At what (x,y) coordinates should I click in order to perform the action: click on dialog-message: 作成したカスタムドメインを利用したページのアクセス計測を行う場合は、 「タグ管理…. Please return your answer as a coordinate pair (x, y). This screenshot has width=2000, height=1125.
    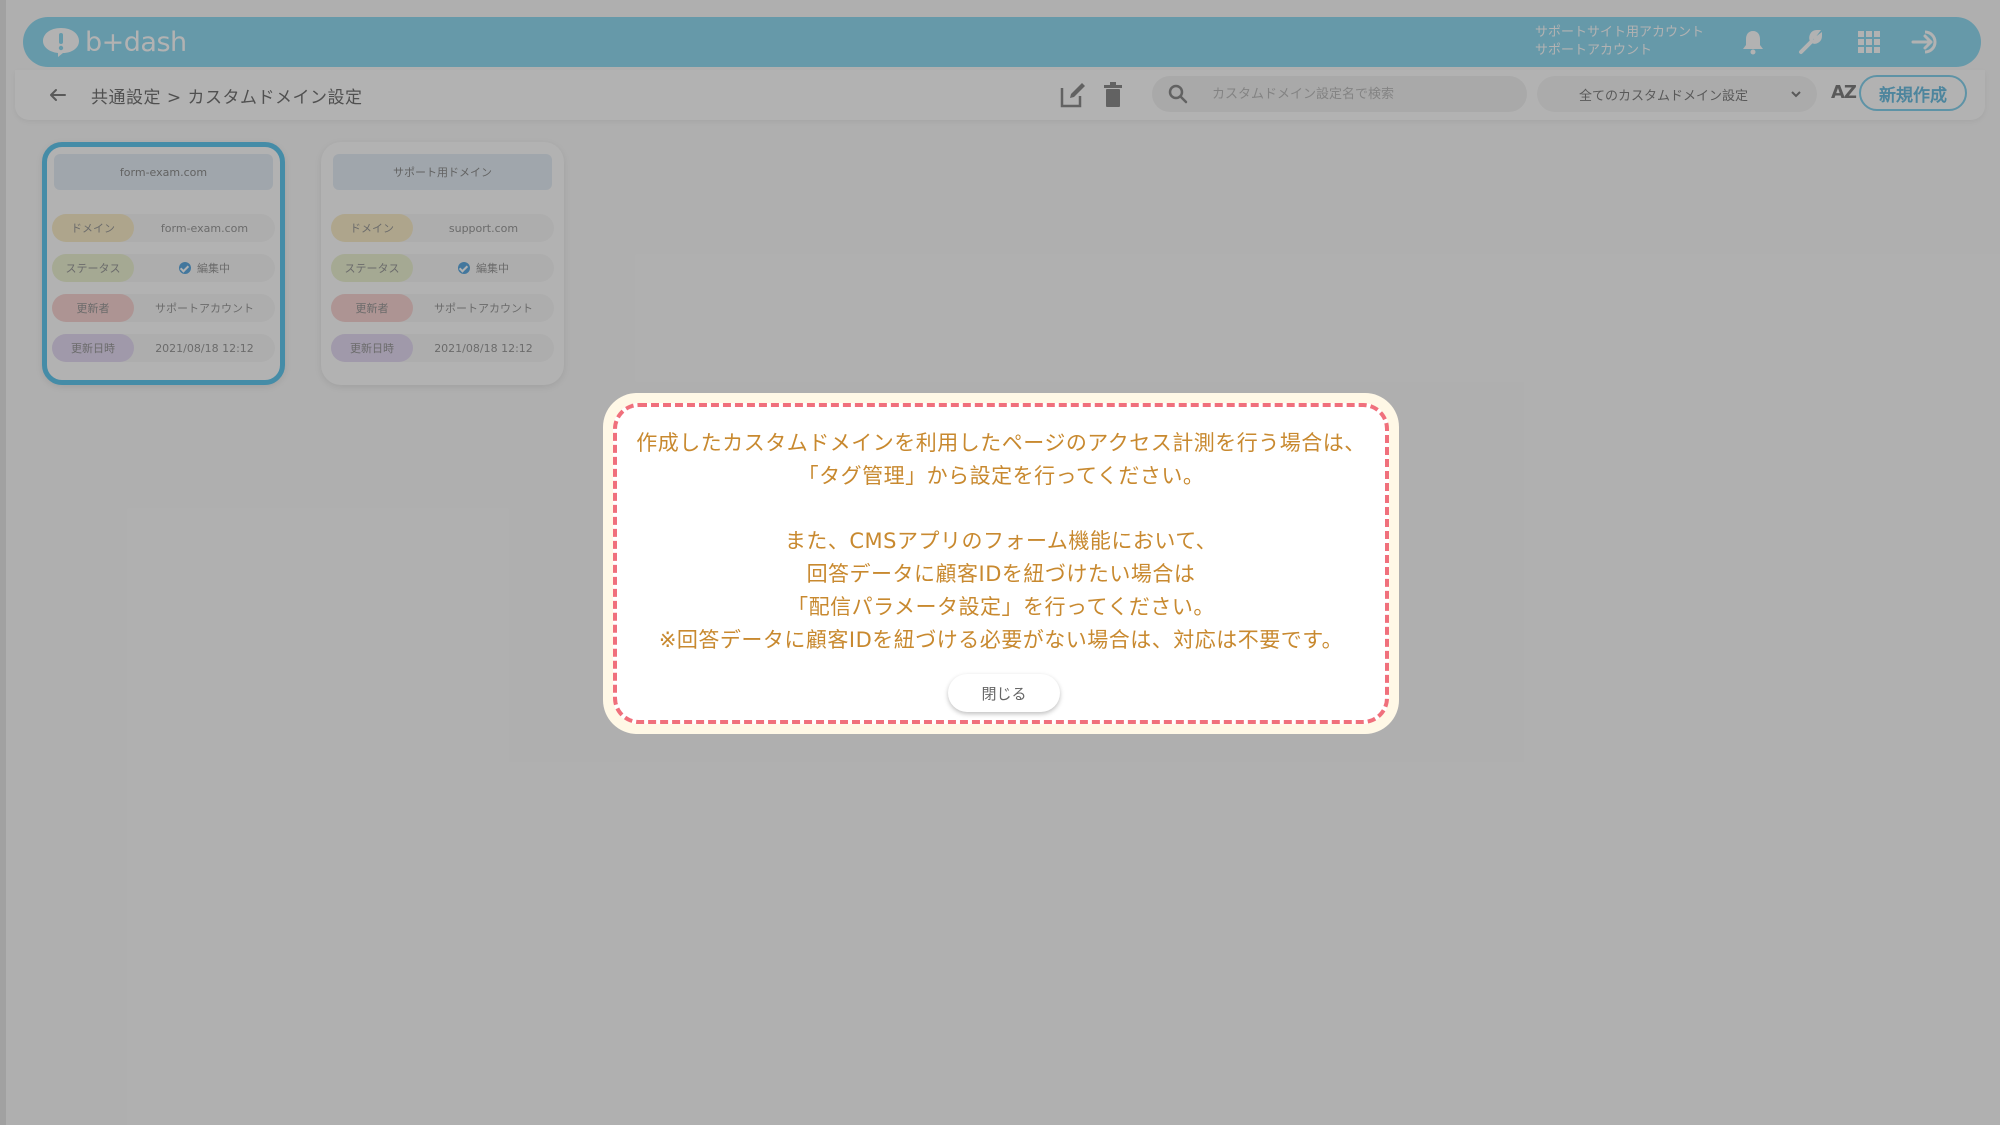
    Looking at the image, I should click on (1001, 542).